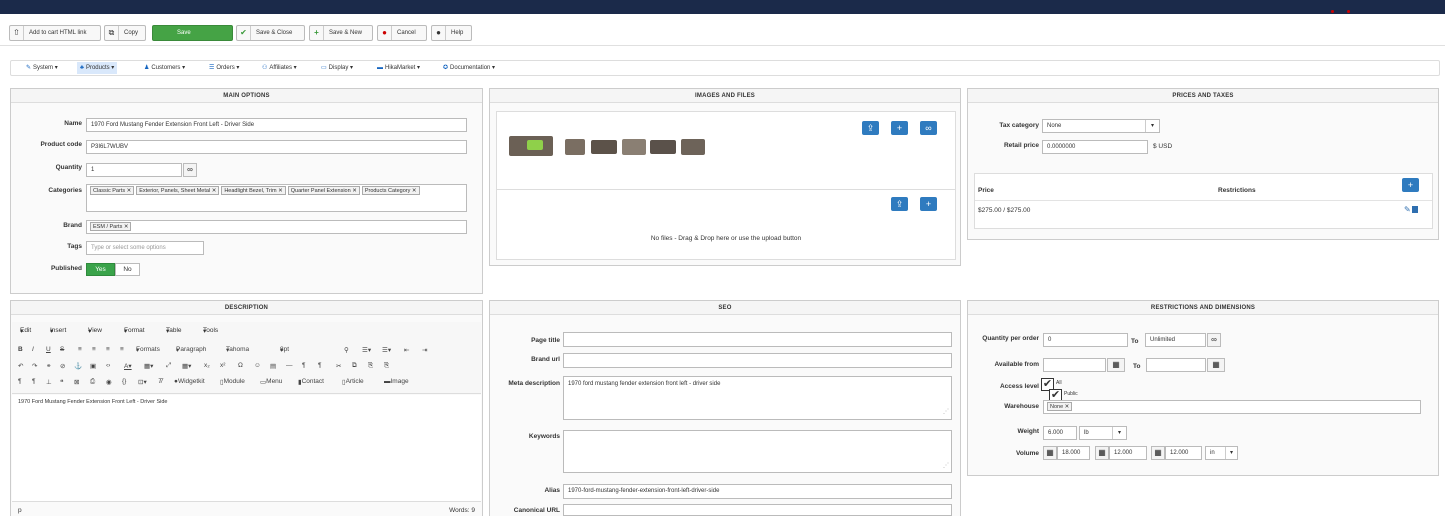  Describe the element at coordinates (222, 365) in the screenshot. I see `superscript-icon: x²` at that location.